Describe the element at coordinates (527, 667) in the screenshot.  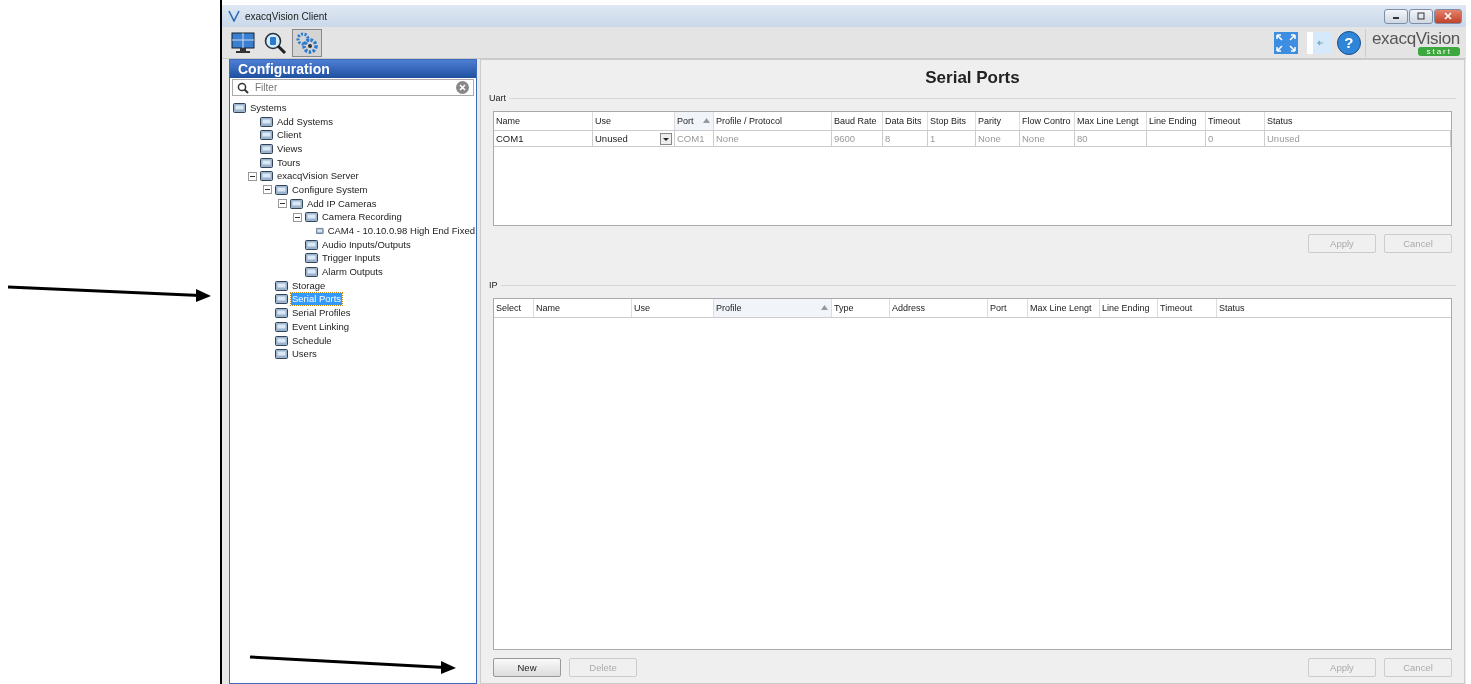
I see `new-button: New` at that location.